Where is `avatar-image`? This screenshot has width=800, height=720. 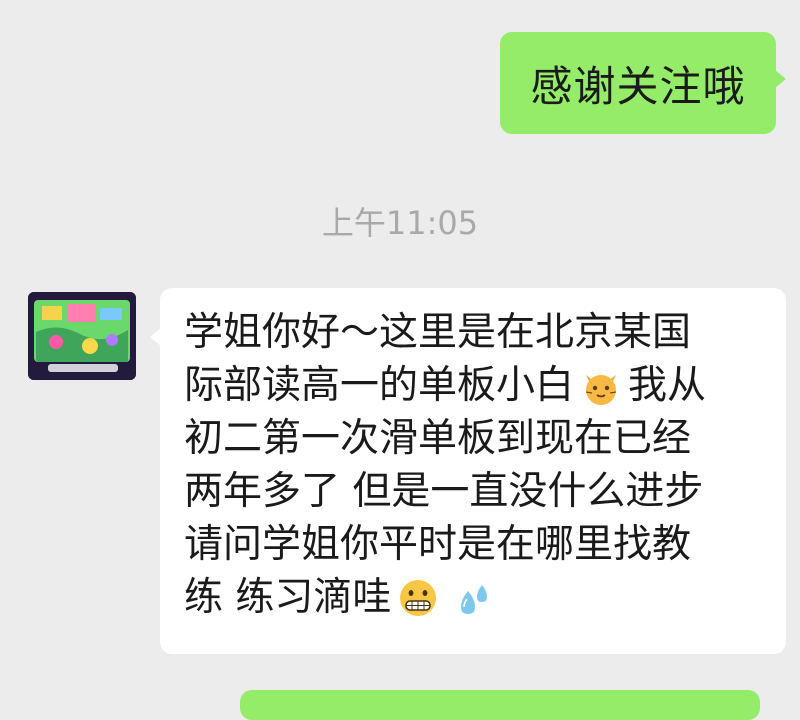 avatar-image is located at coordinates (82, 336).